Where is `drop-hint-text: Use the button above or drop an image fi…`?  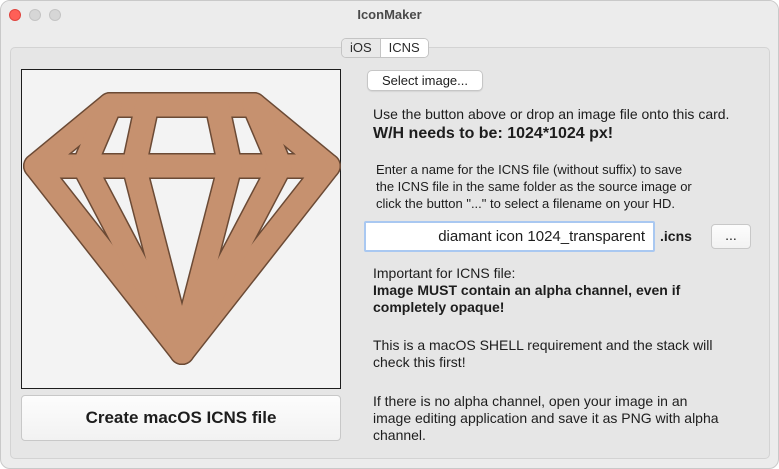
drop-hint-text: Use the button above or drop an image fi… is located at coordinates (551, 114).